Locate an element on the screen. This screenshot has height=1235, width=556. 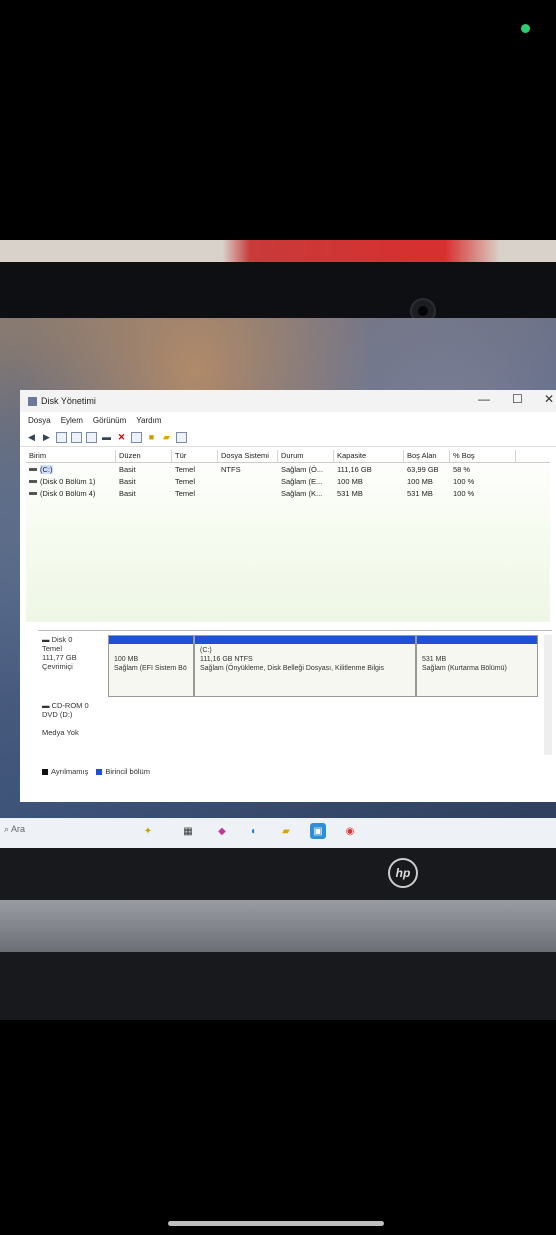
cdrom-label: ▬ CD-ROM 0 DVD (D:) Medya Yok is located at coordinates (75, 719).